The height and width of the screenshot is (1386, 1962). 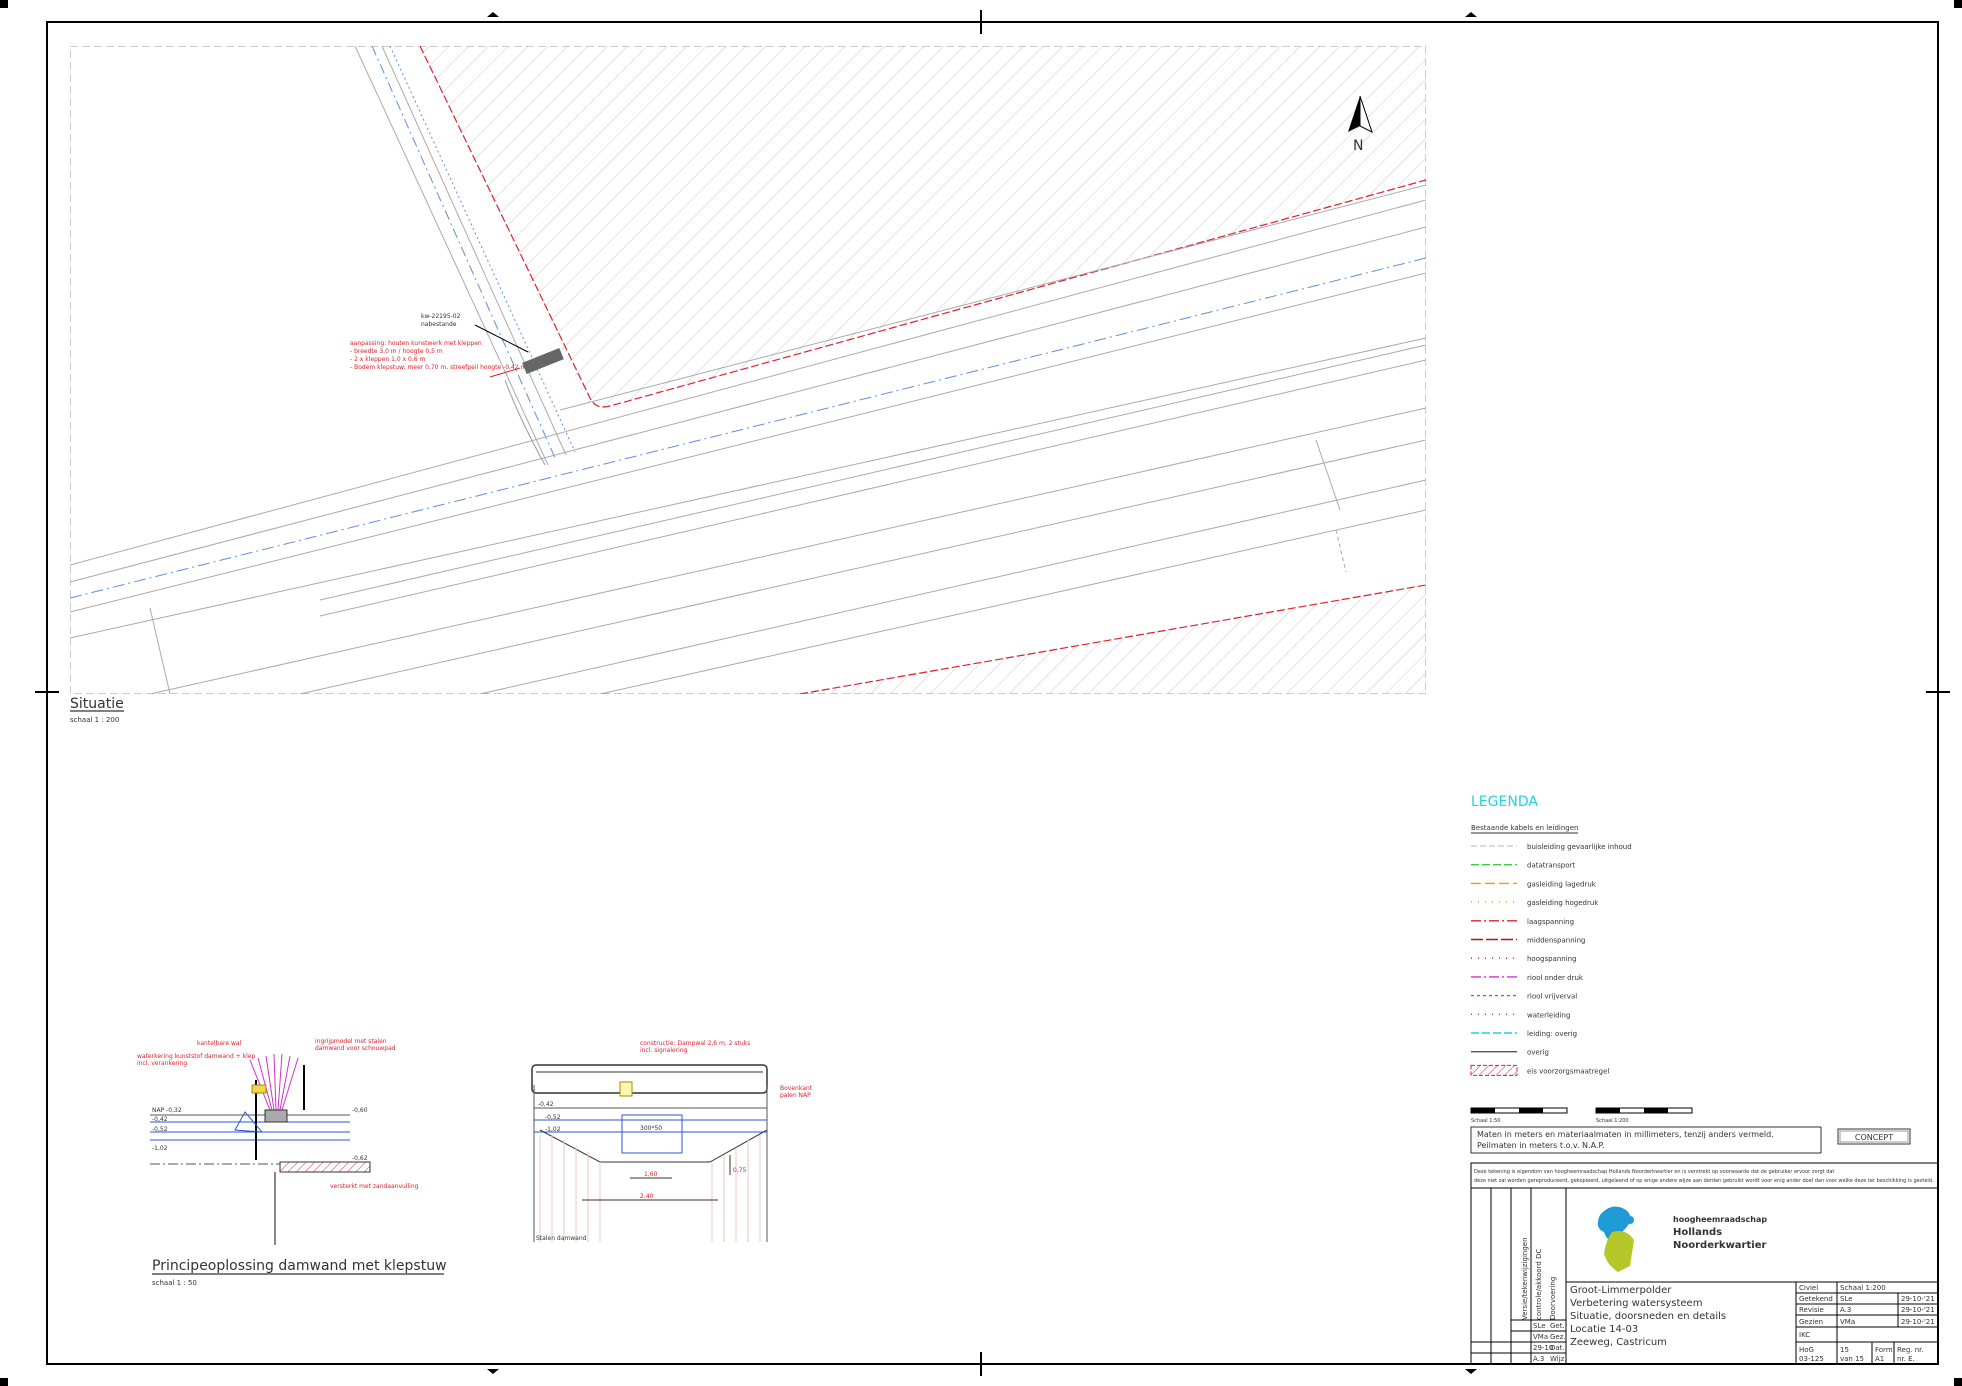 I want to click on svg-text: ingrijpmodel met stalen, so click(x=351, y=1041).